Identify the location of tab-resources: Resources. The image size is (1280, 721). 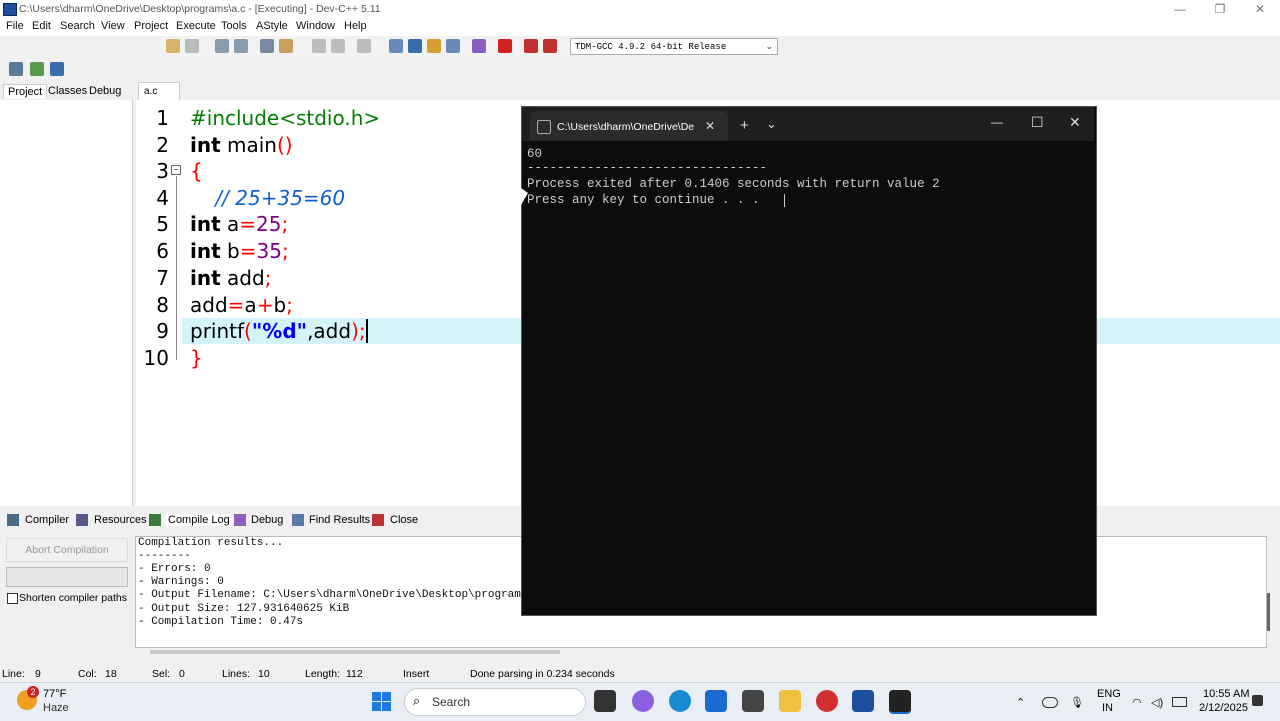
(120, 520).